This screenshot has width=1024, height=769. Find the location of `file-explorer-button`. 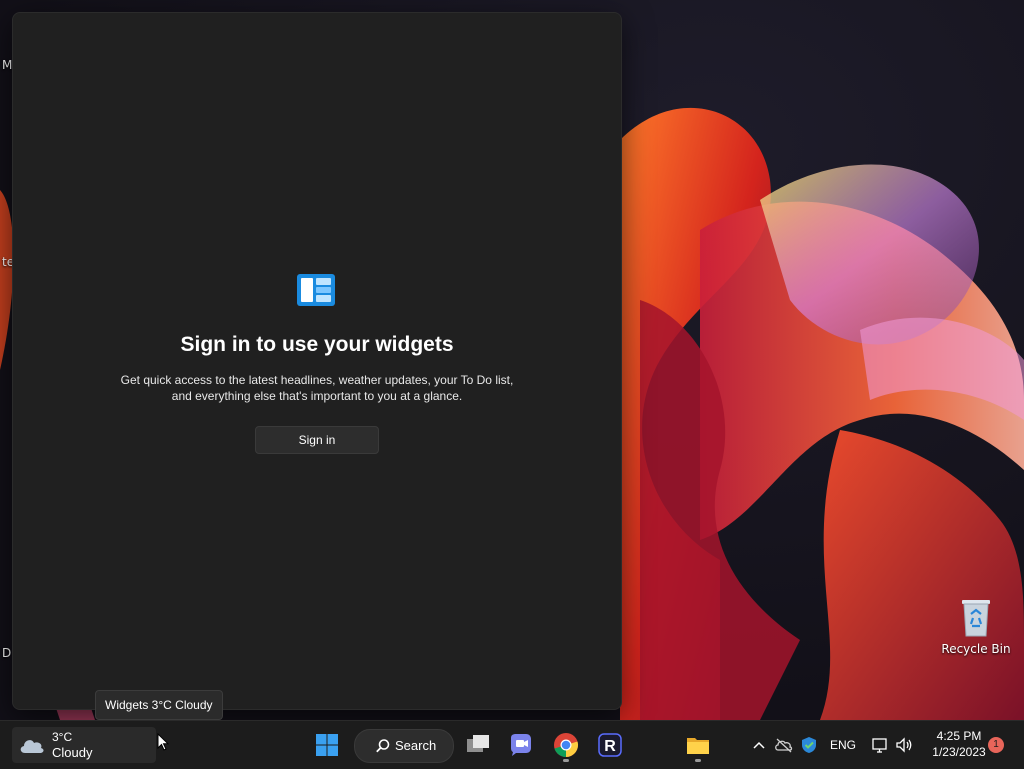

file-explorer-button is located at coordinates (698, 745).